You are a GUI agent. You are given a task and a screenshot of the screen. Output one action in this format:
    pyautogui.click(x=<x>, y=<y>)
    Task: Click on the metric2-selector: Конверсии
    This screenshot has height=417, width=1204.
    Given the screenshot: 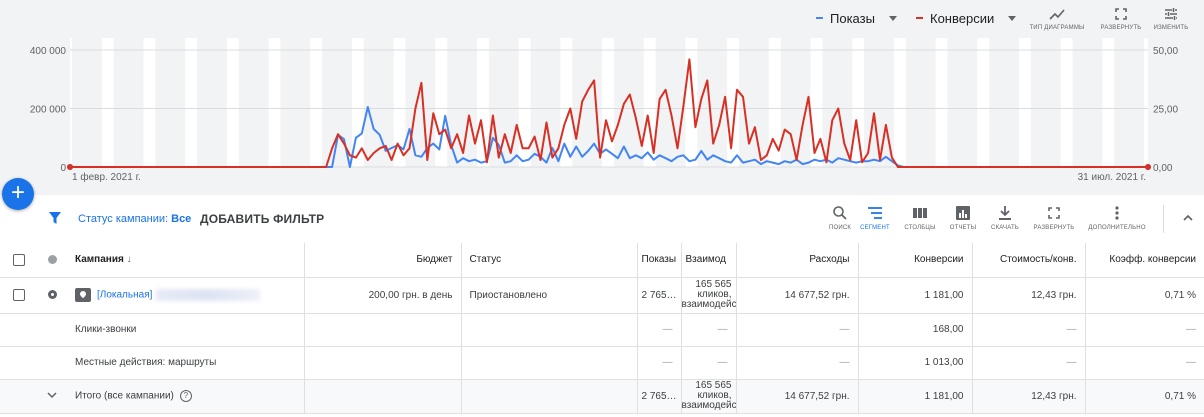 What is the action you would take?
    pyautogui.click(x=966, y=18)
    